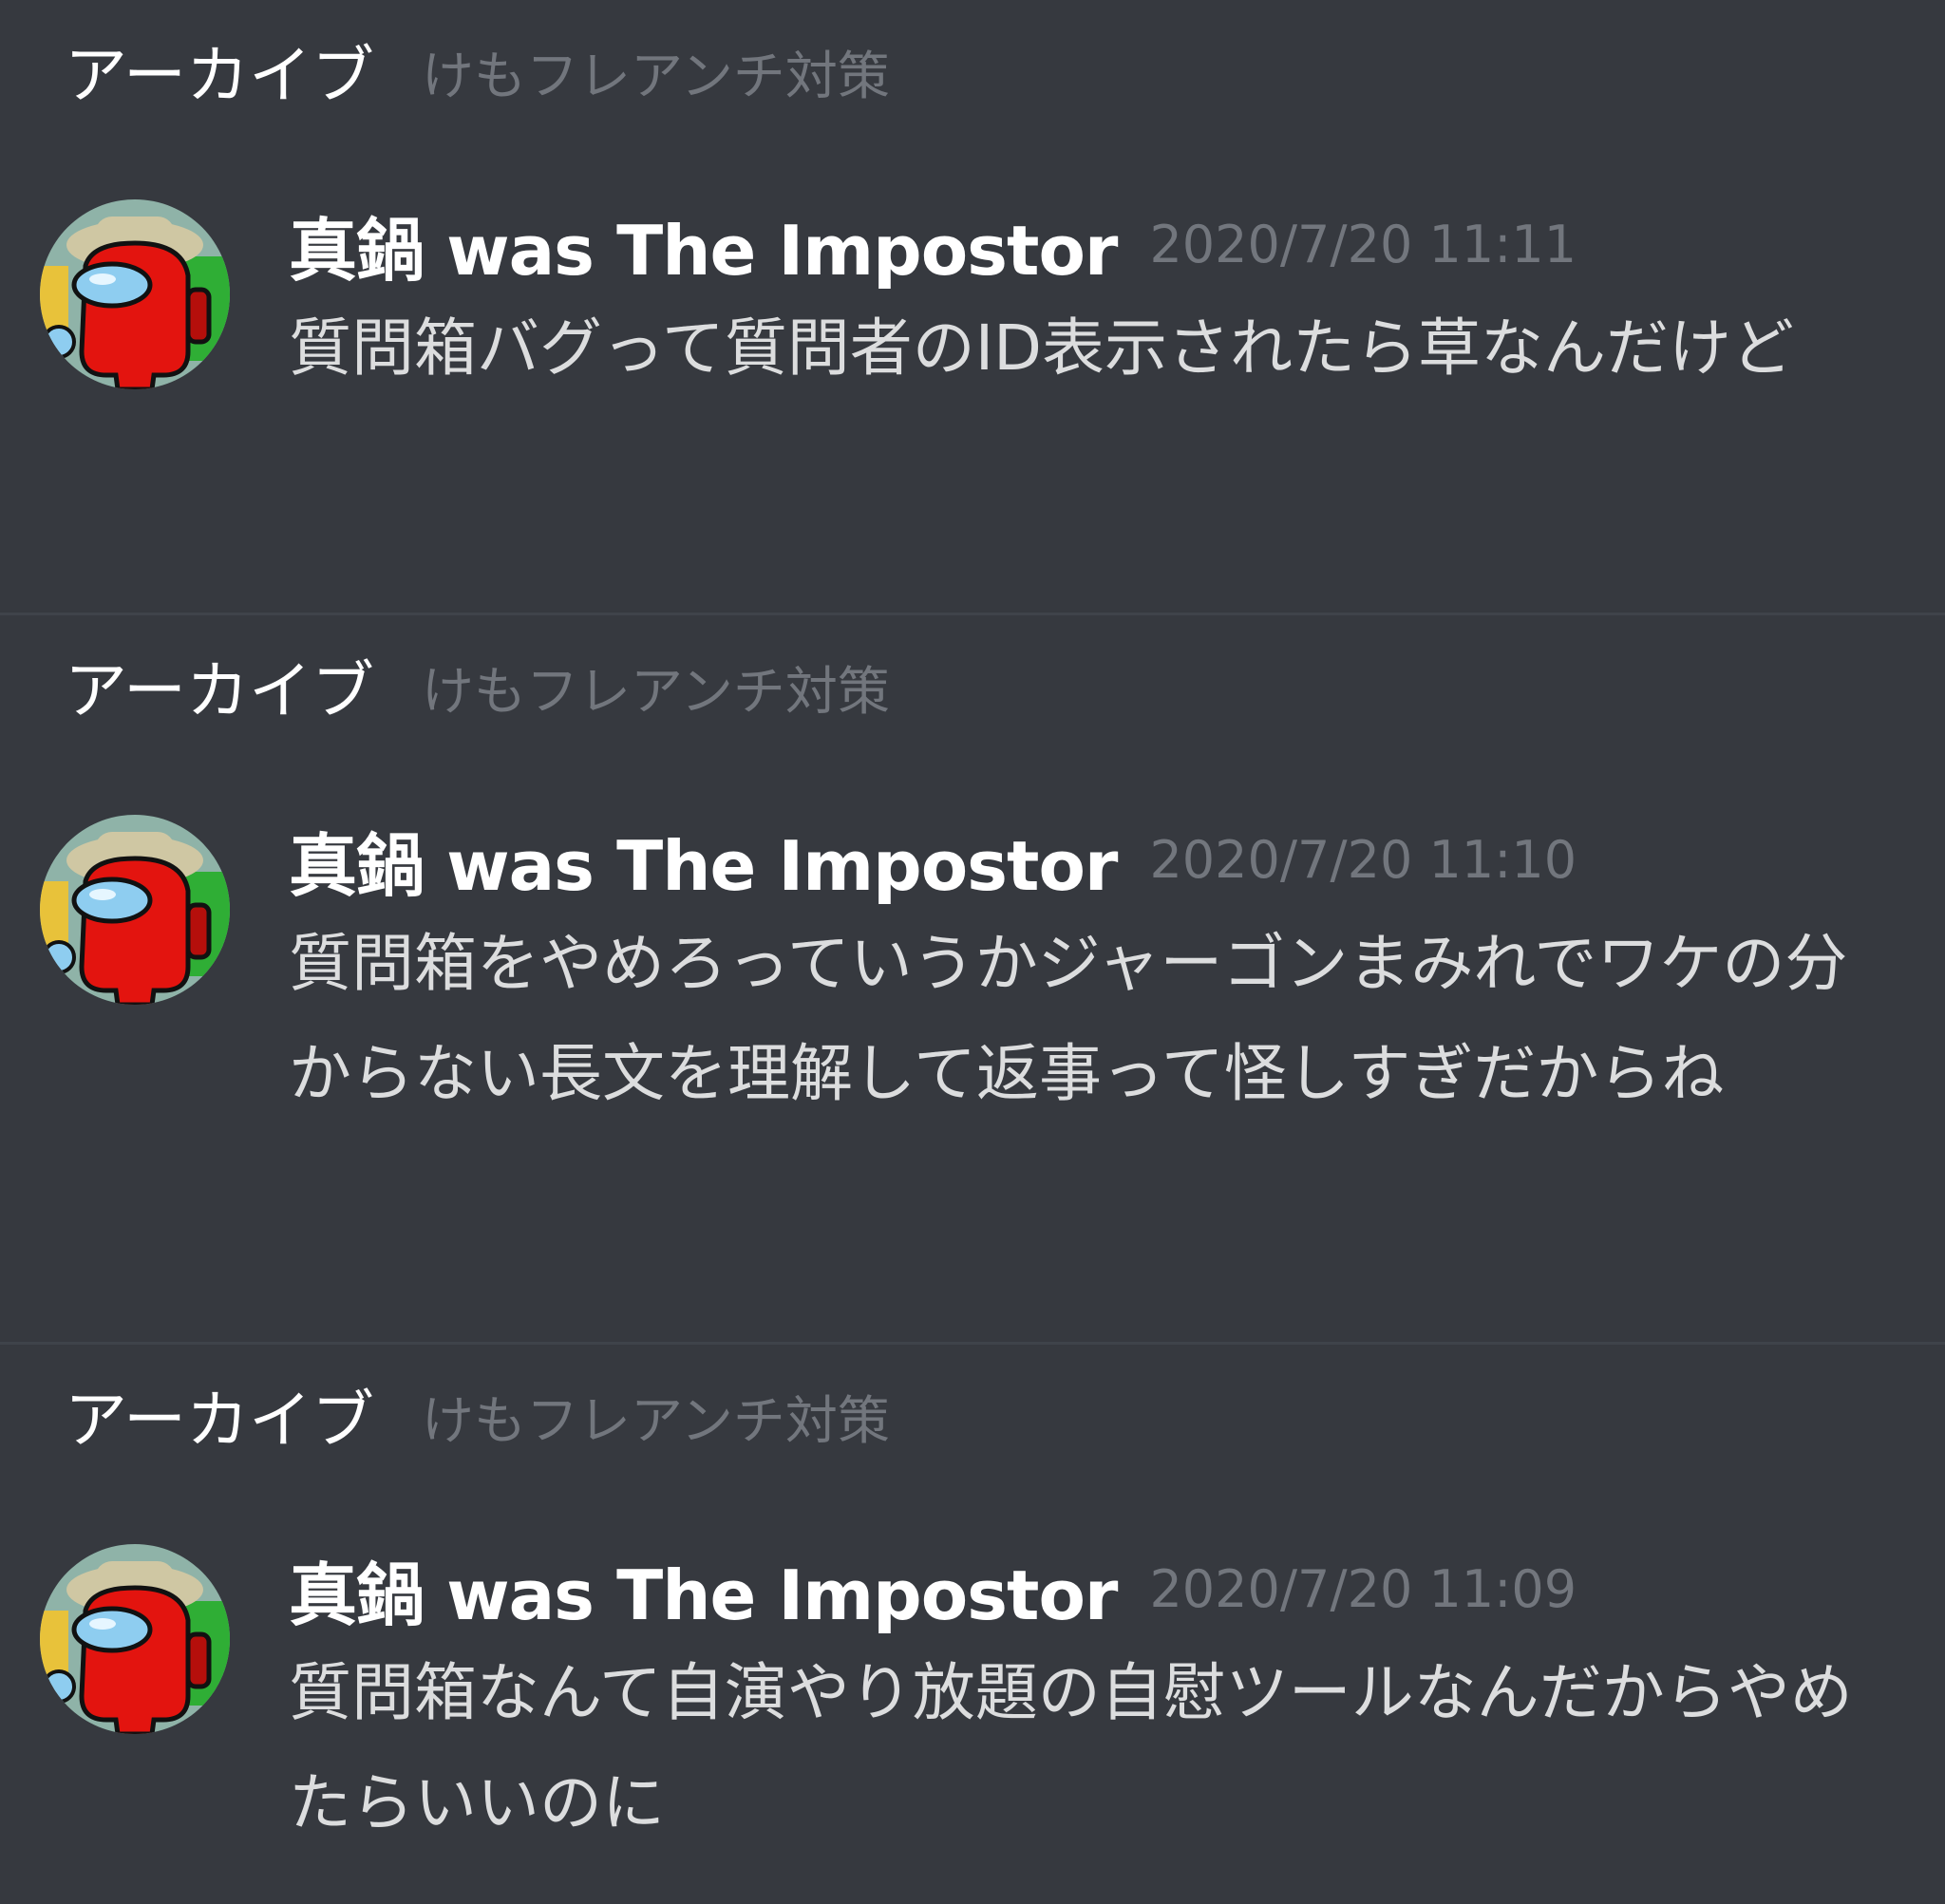  What do you see at coordinates (1363, 860) in the screenshot?
I see `timestamp: 2020/7/20 11:10` at bounding box center [1363, 860].